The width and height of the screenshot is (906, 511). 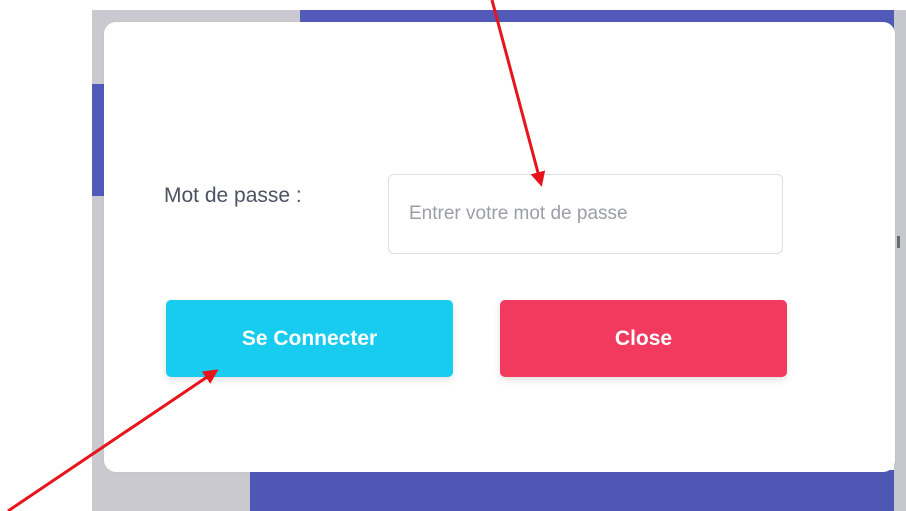 What do you see at coordinates (900, 260) in the screenshot?
I see `background-strip-right` at bounding box center [900, 260].